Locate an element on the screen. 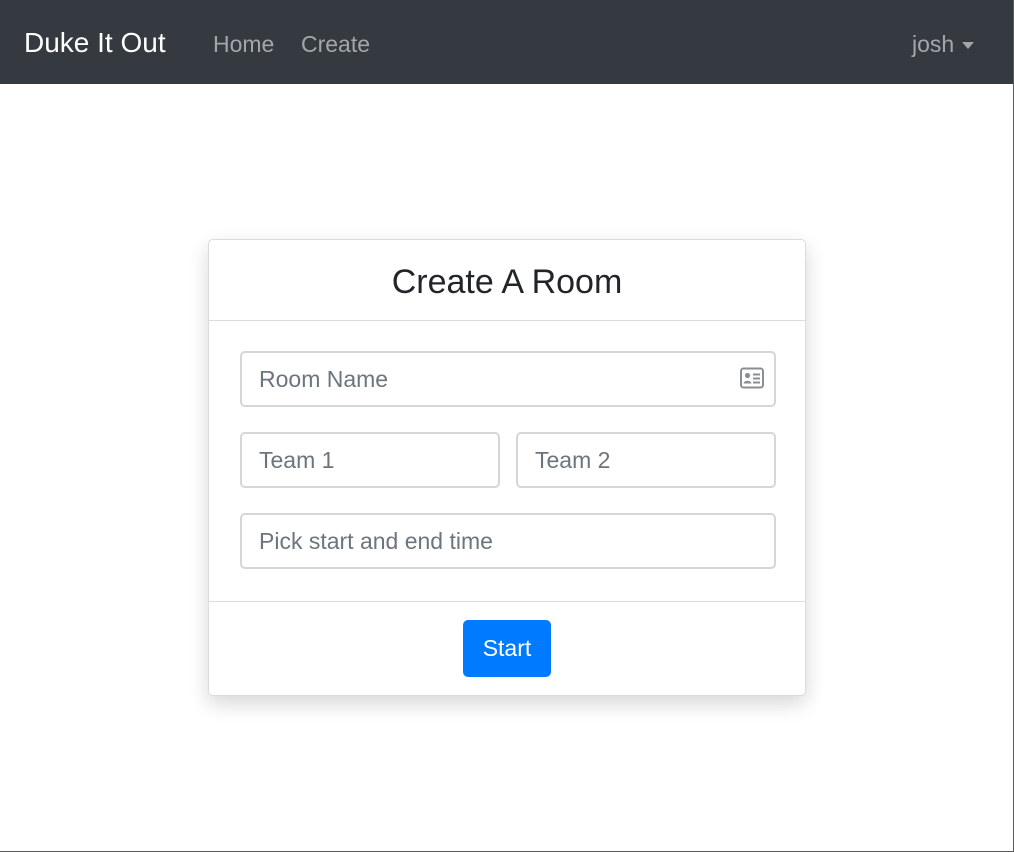 The image size is (1014, 852). caret-down-icon is located at coordinates (968, 45).